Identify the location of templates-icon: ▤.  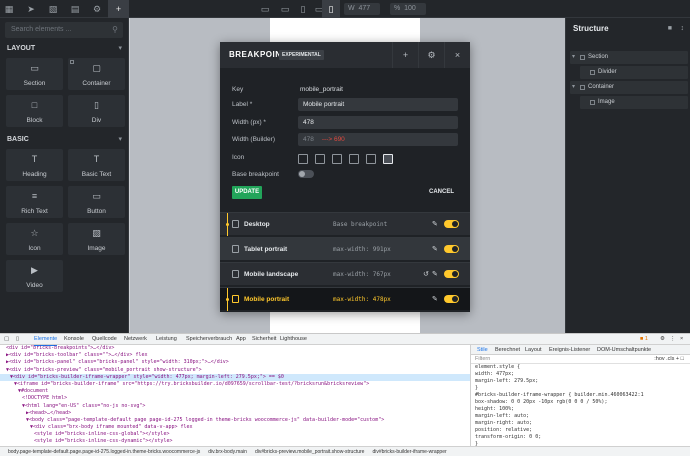
(75, 9).